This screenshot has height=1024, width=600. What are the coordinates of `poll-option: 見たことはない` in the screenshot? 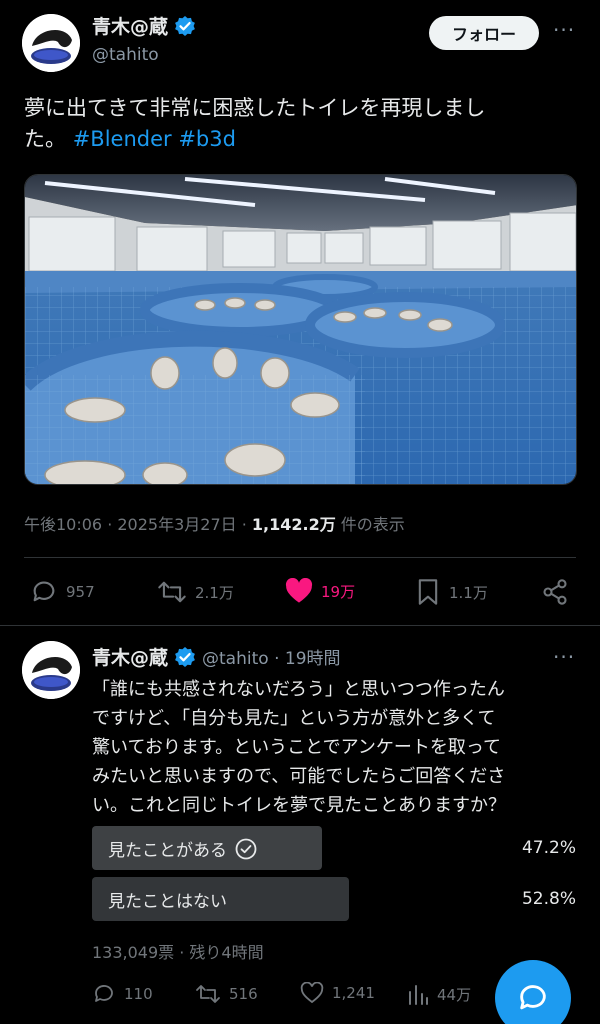 It's located at (167, 899).